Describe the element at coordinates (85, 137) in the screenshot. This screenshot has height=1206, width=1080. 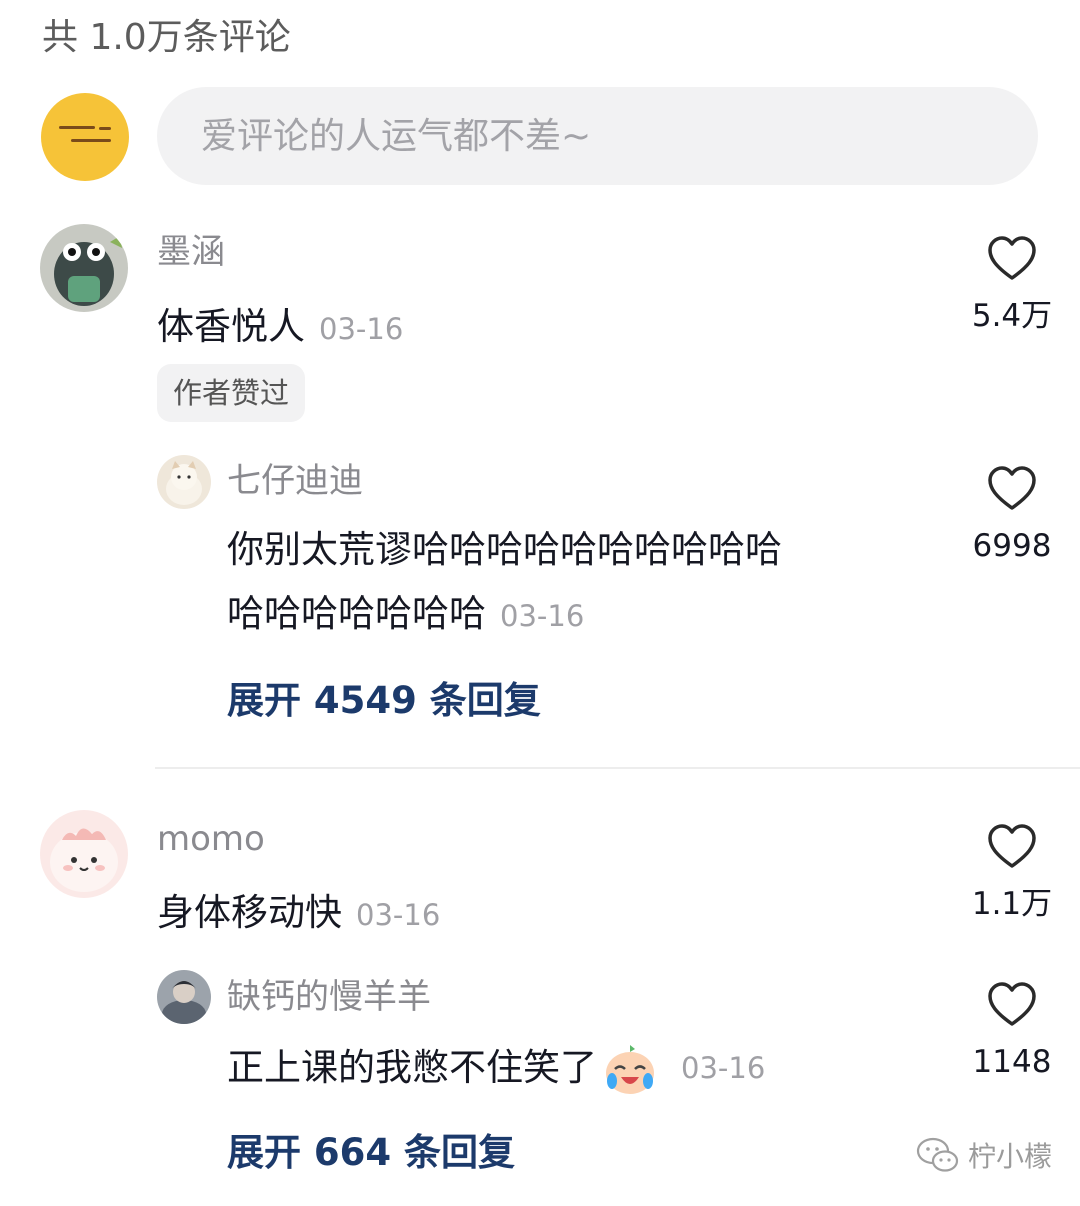
I see `my-avatar` at that location.